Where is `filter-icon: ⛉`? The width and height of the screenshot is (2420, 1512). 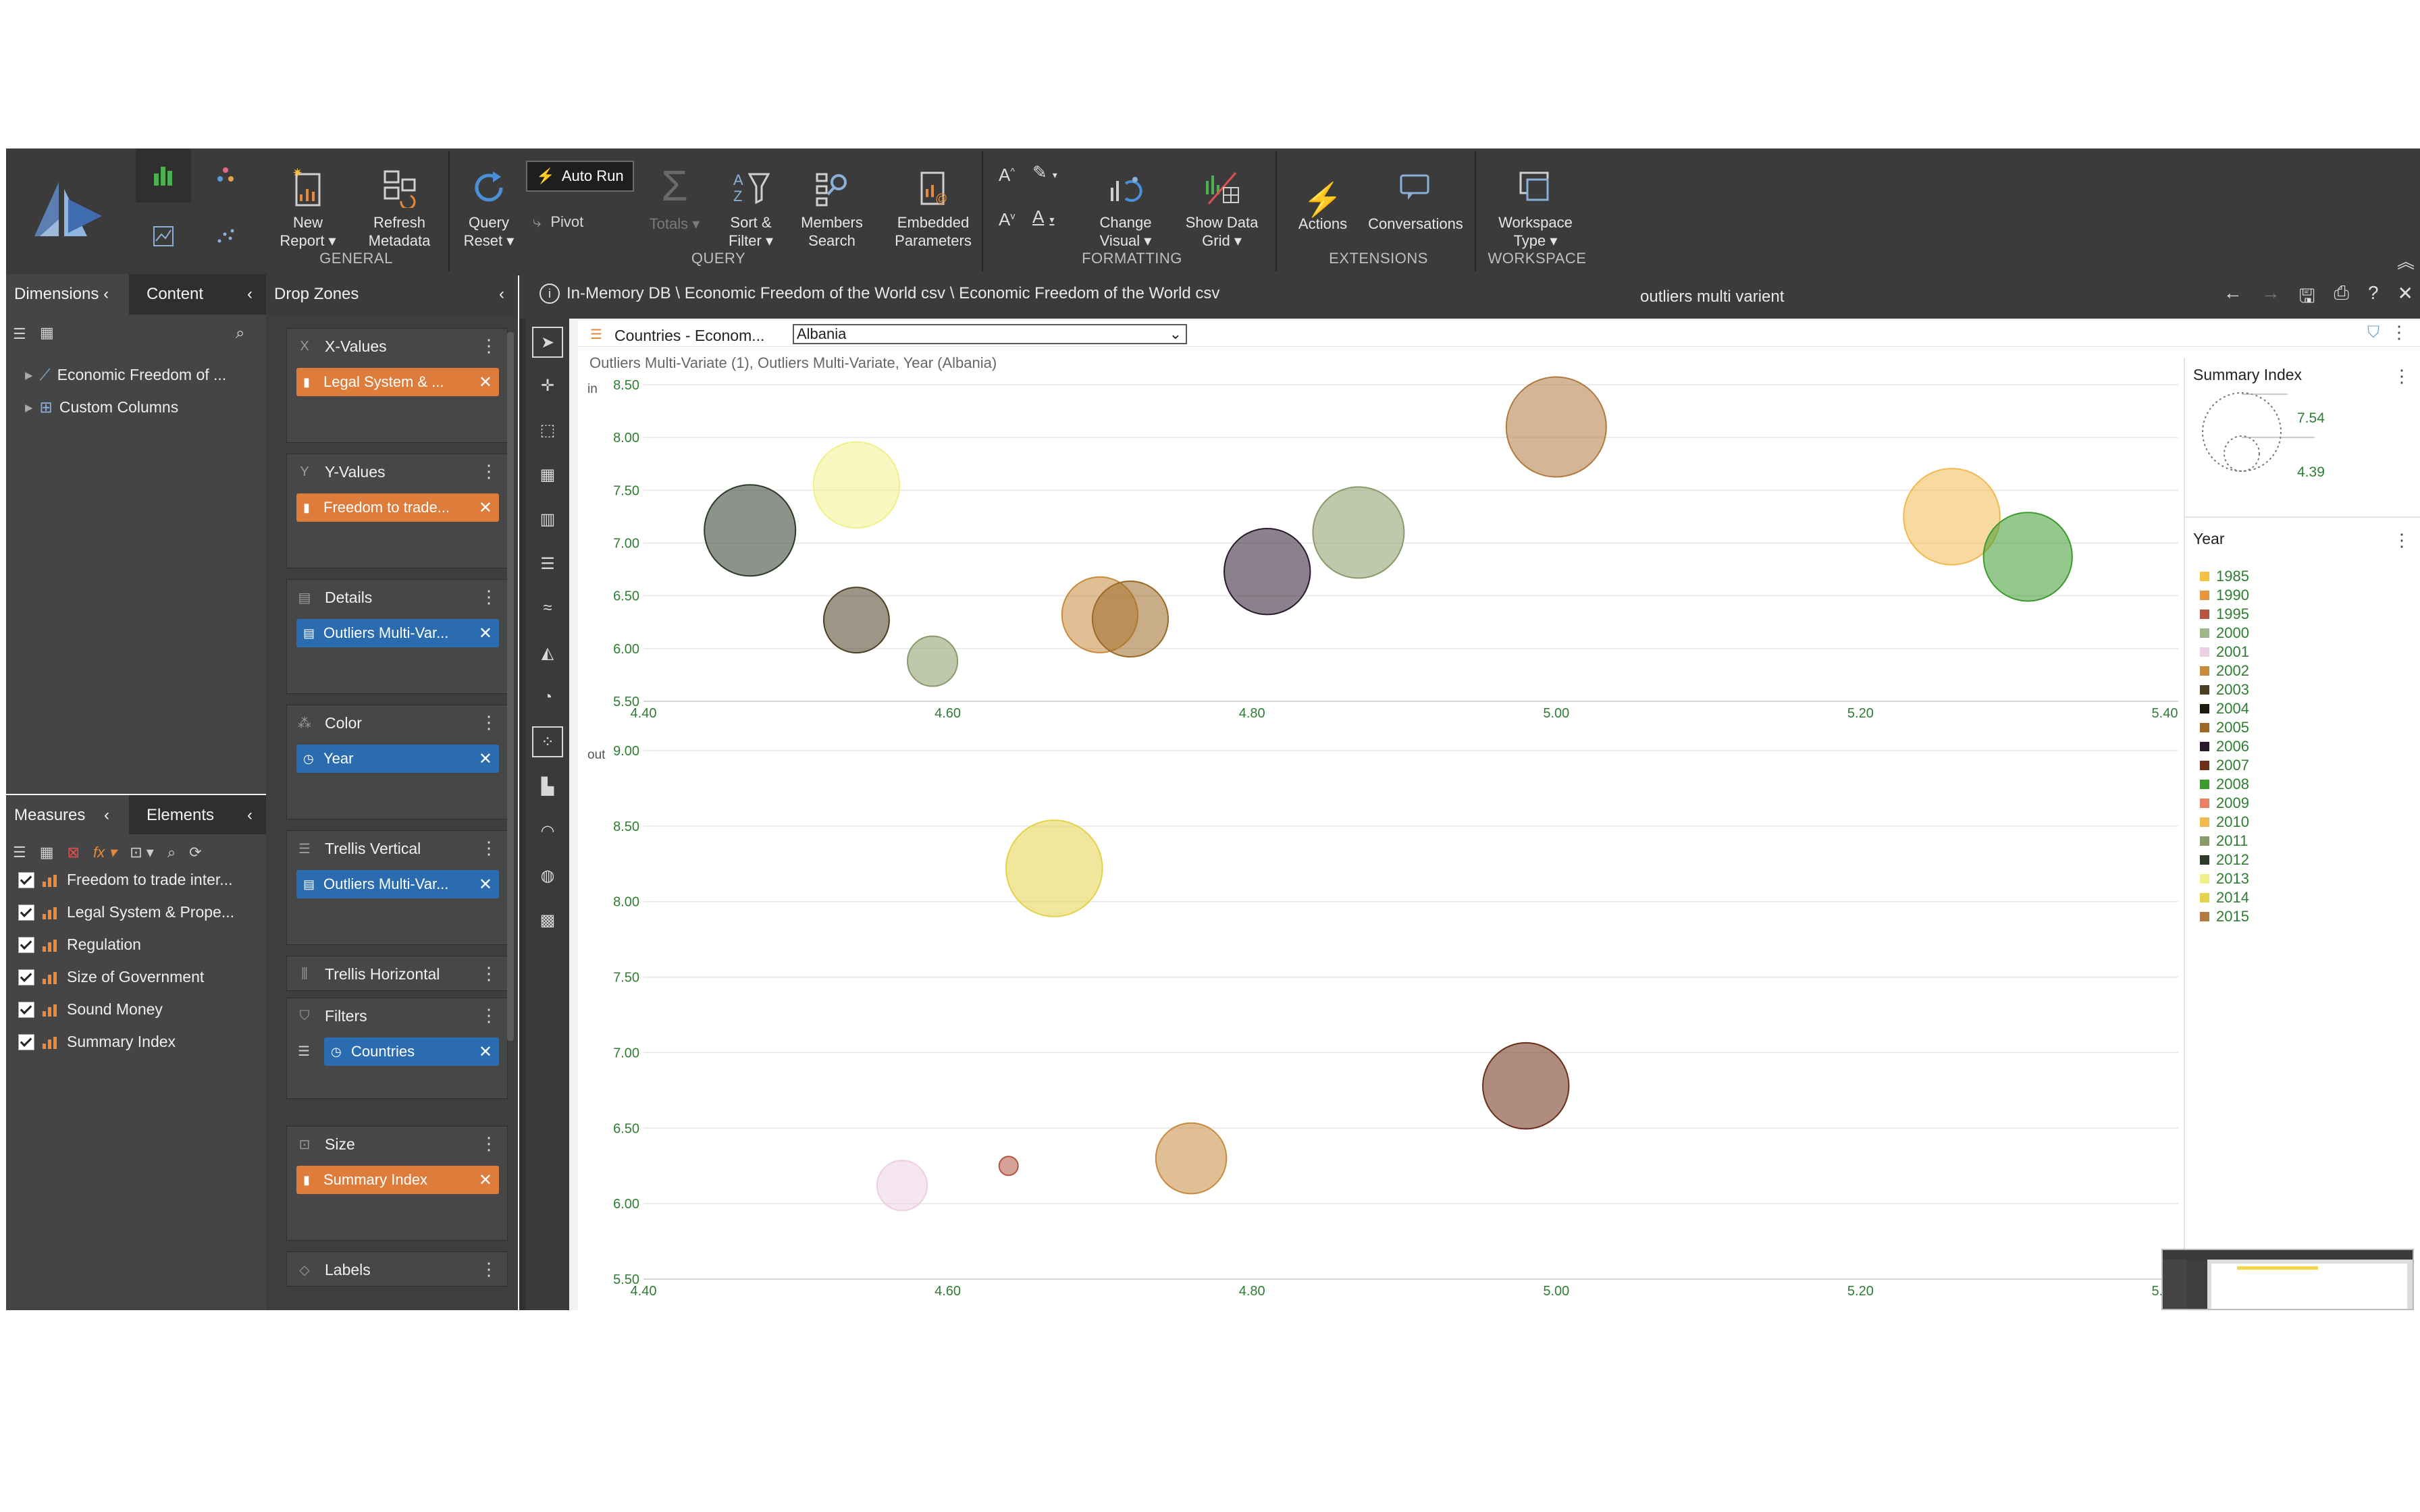
filter-icon: ⛉ is located at coordinates (2373, 332).